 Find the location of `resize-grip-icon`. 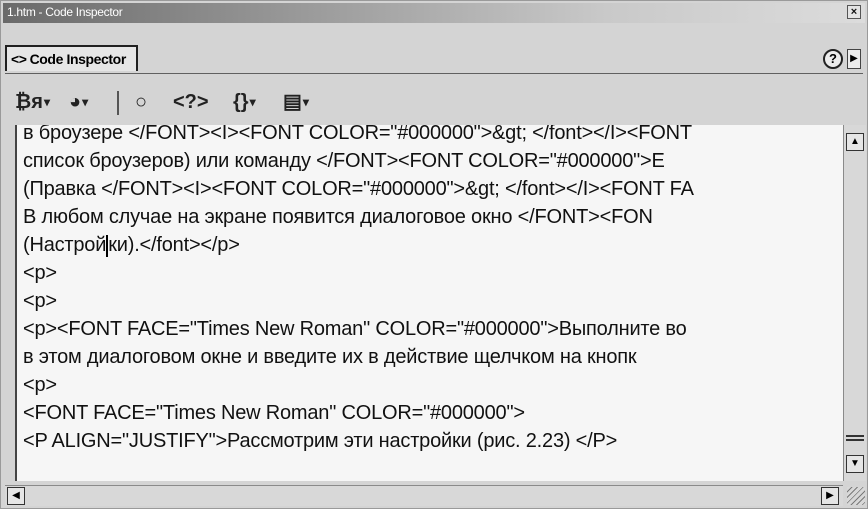

resize-grip-icon is located at coordinates (856, 496).